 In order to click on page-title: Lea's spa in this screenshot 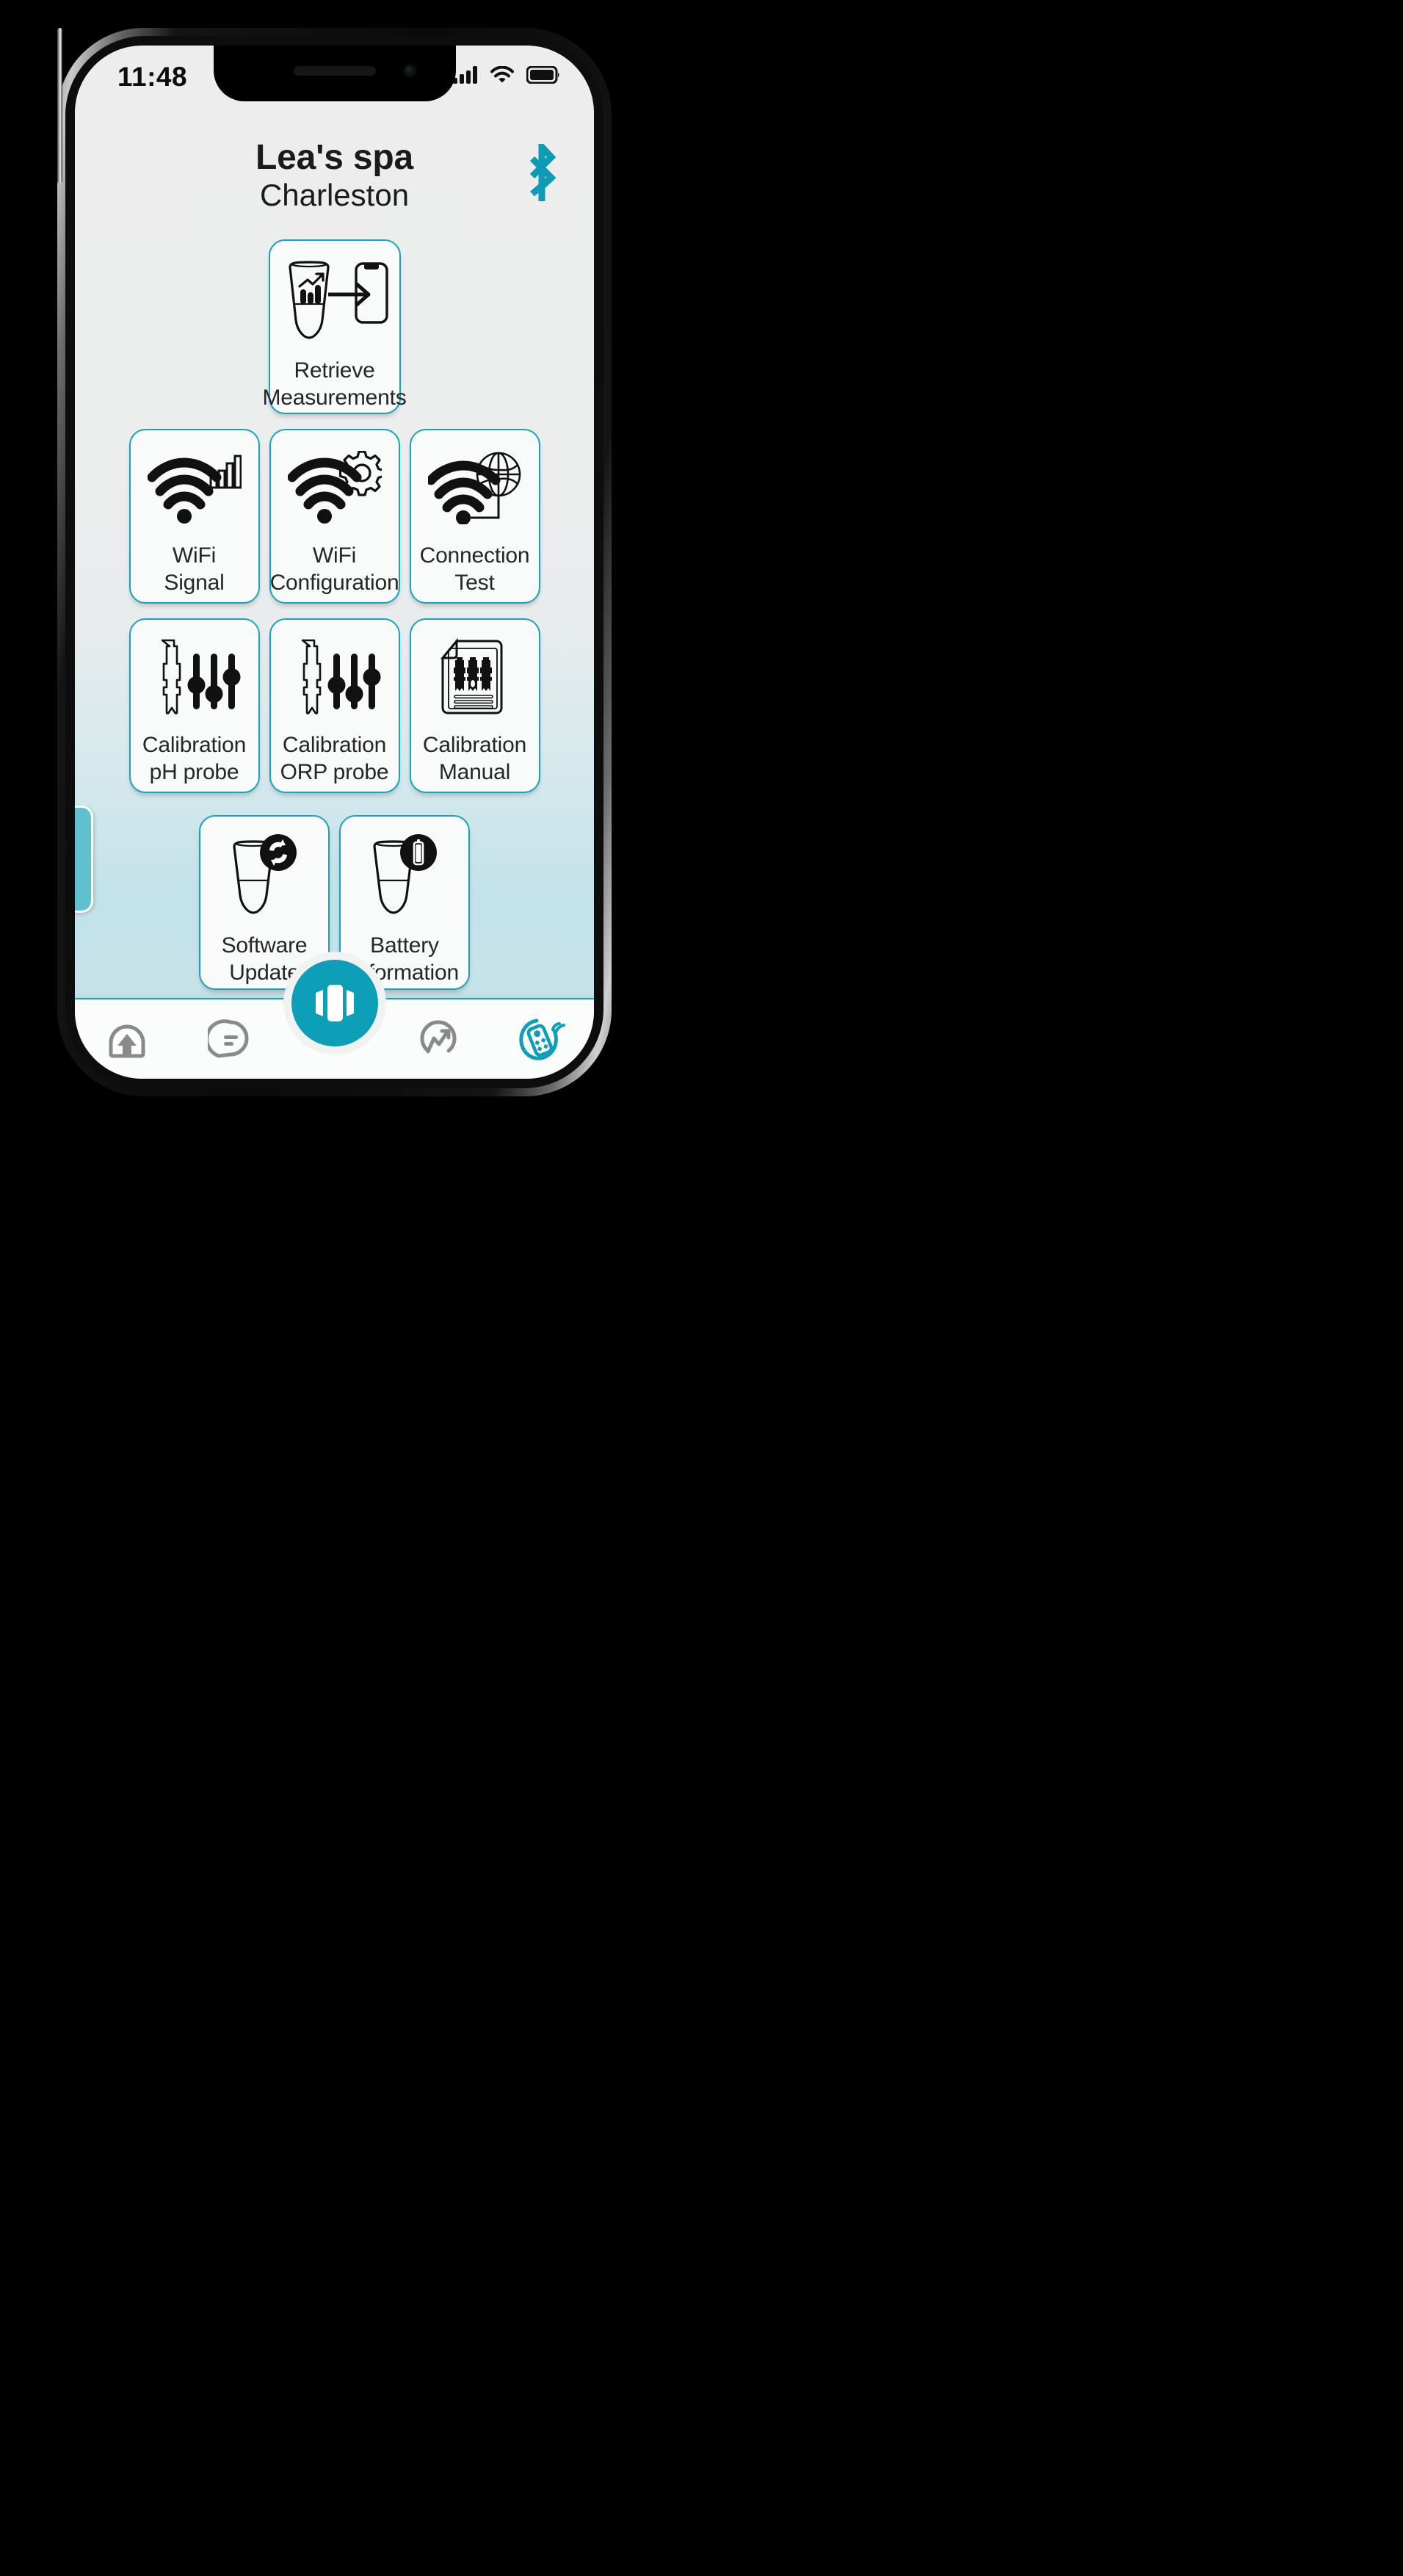, I will do `click(334, 157)`.